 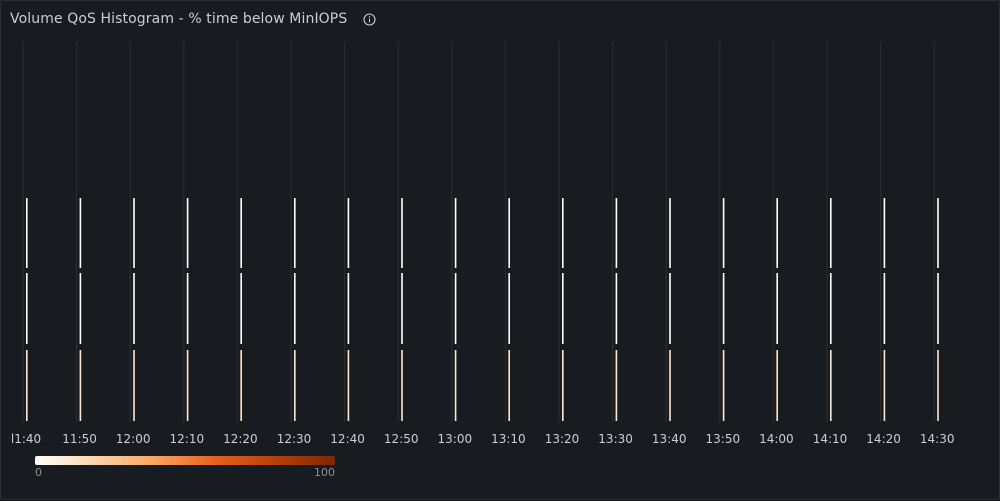 What do you see at coordinates (324, 472) in the screenshot?
I see `legend-max-label: 100` at bounding box center [324, 472].